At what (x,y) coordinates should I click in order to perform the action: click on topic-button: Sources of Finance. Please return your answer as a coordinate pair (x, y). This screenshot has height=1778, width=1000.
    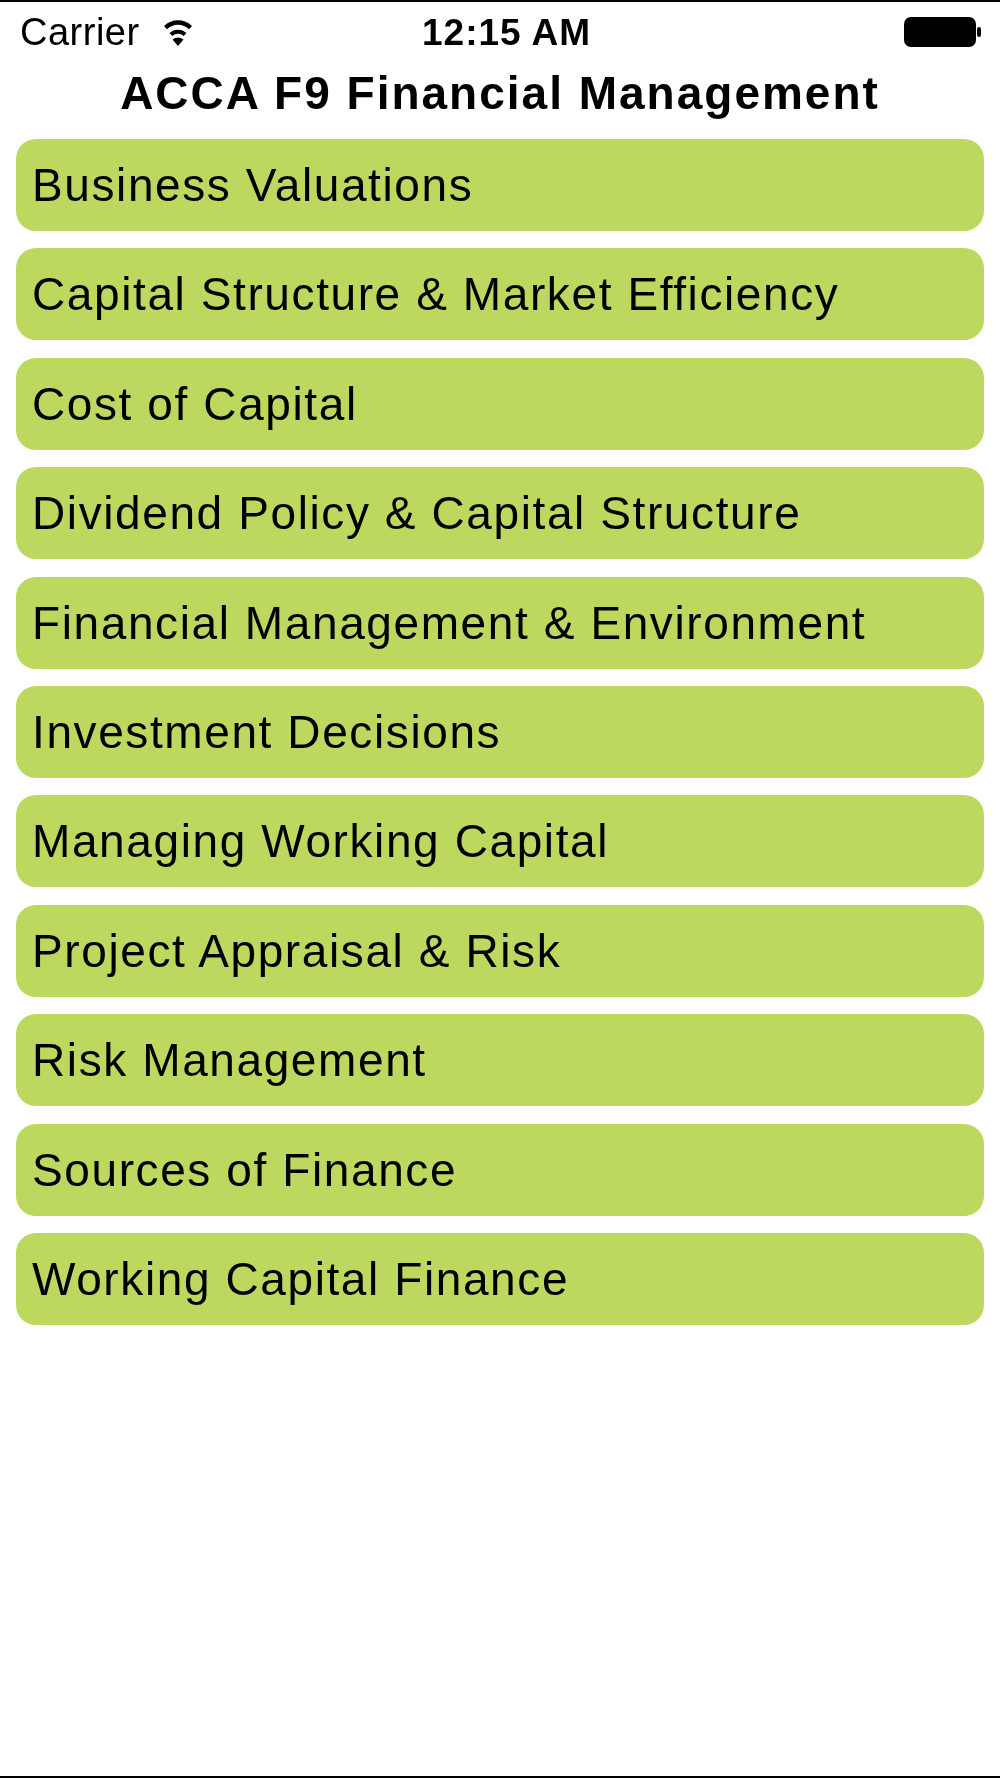
    Looking at the image, I should click on (500, 1169).